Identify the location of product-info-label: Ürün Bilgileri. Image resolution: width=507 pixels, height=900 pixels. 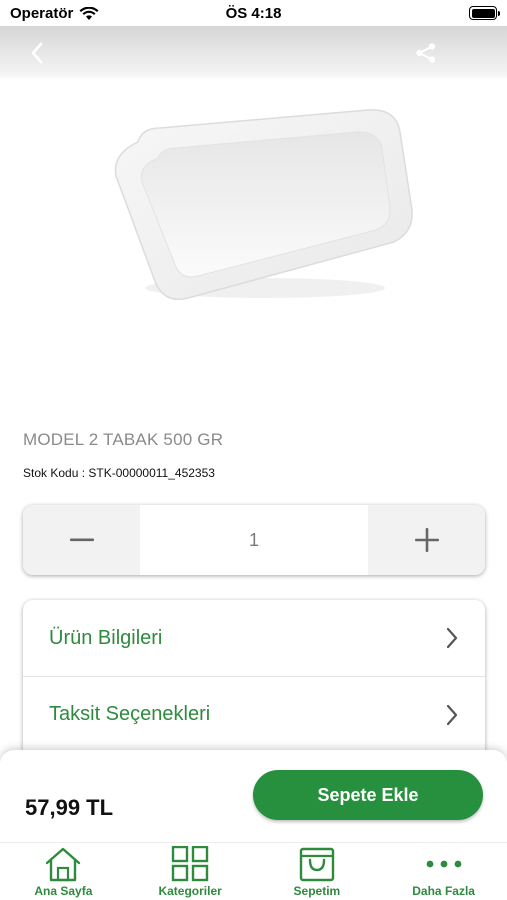
(106, 637).